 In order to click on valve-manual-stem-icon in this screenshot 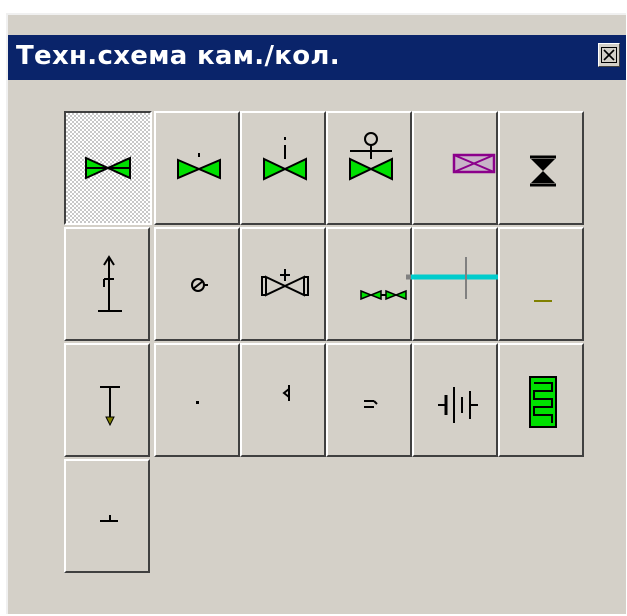, I will do `click(285, 159)`.